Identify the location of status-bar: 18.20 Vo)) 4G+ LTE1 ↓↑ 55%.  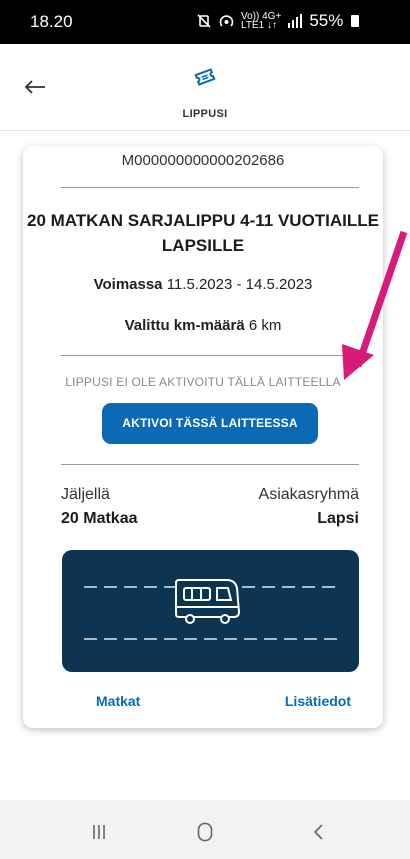
(205, 22).